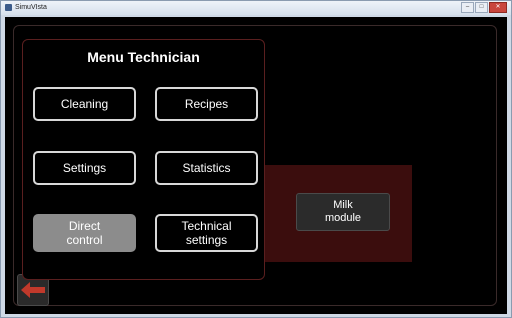  Describe the element at coordinates (467, 7) in the screenshot. I see `minimize-button: –` at that location.